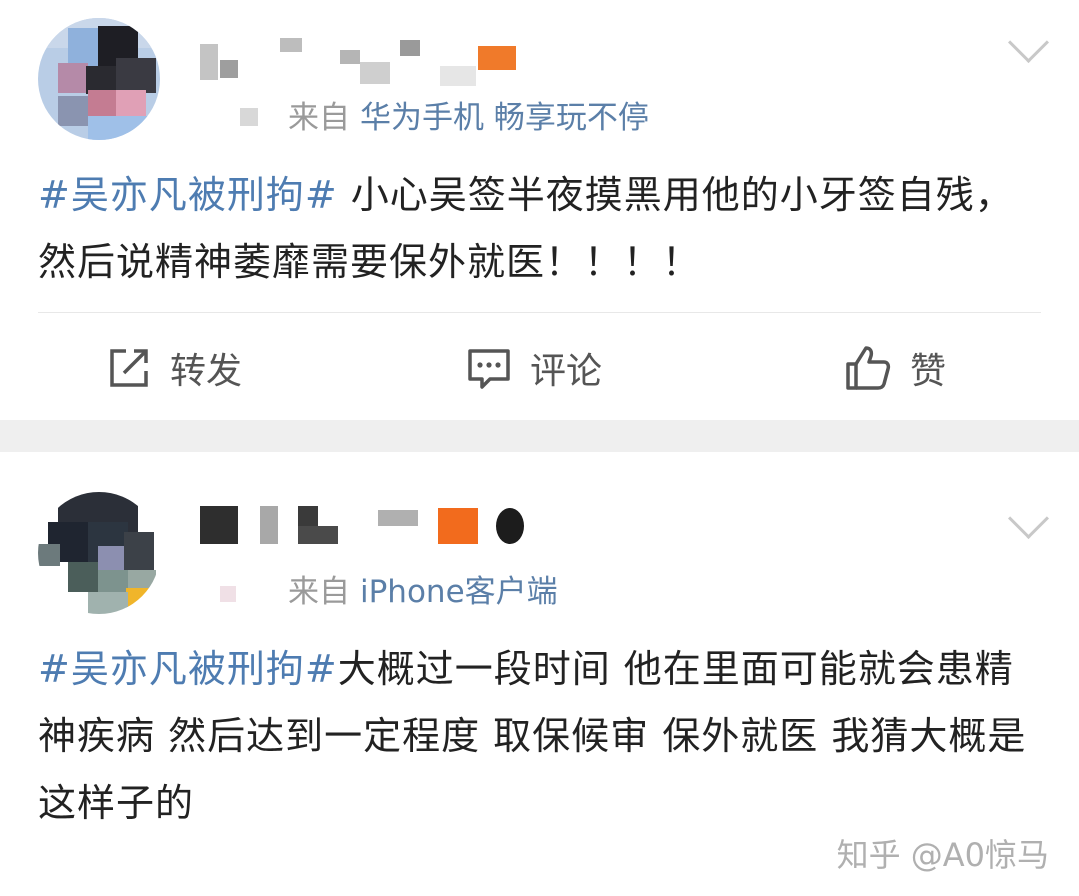  Describe the element at coordinates (489, 369) in the screenshot. I see `comment-icon` at that location.